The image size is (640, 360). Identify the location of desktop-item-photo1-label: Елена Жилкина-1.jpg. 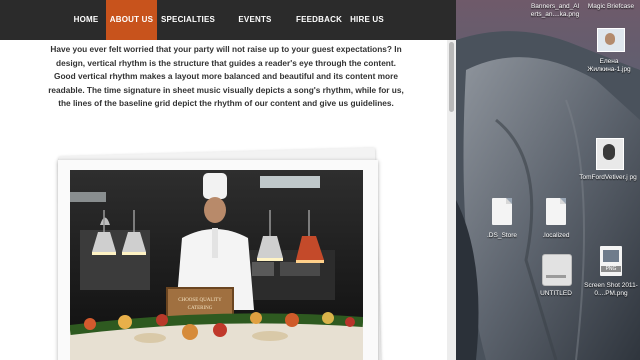
(609, 66).